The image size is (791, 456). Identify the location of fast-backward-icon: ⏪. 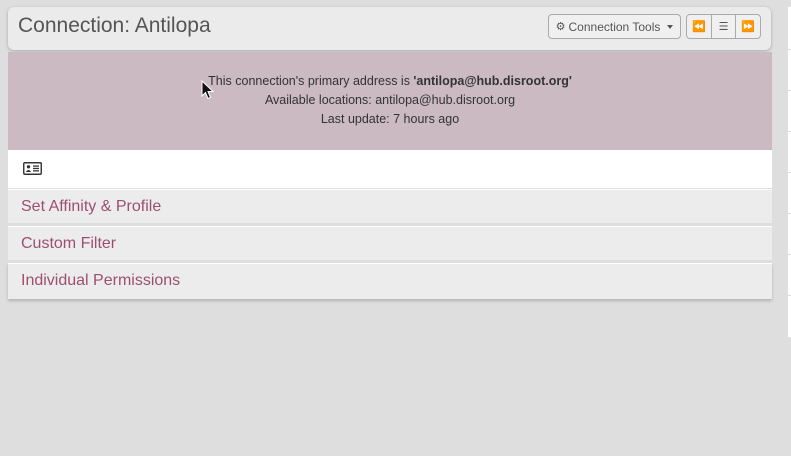
(698, 27).